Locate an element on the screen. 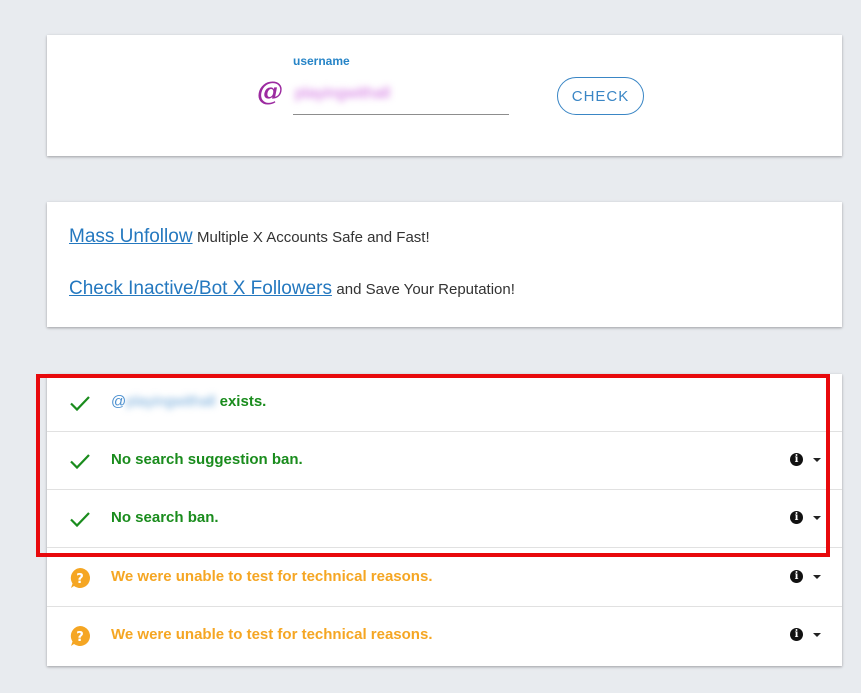  username-label: username is located at coordinates (321, 61).